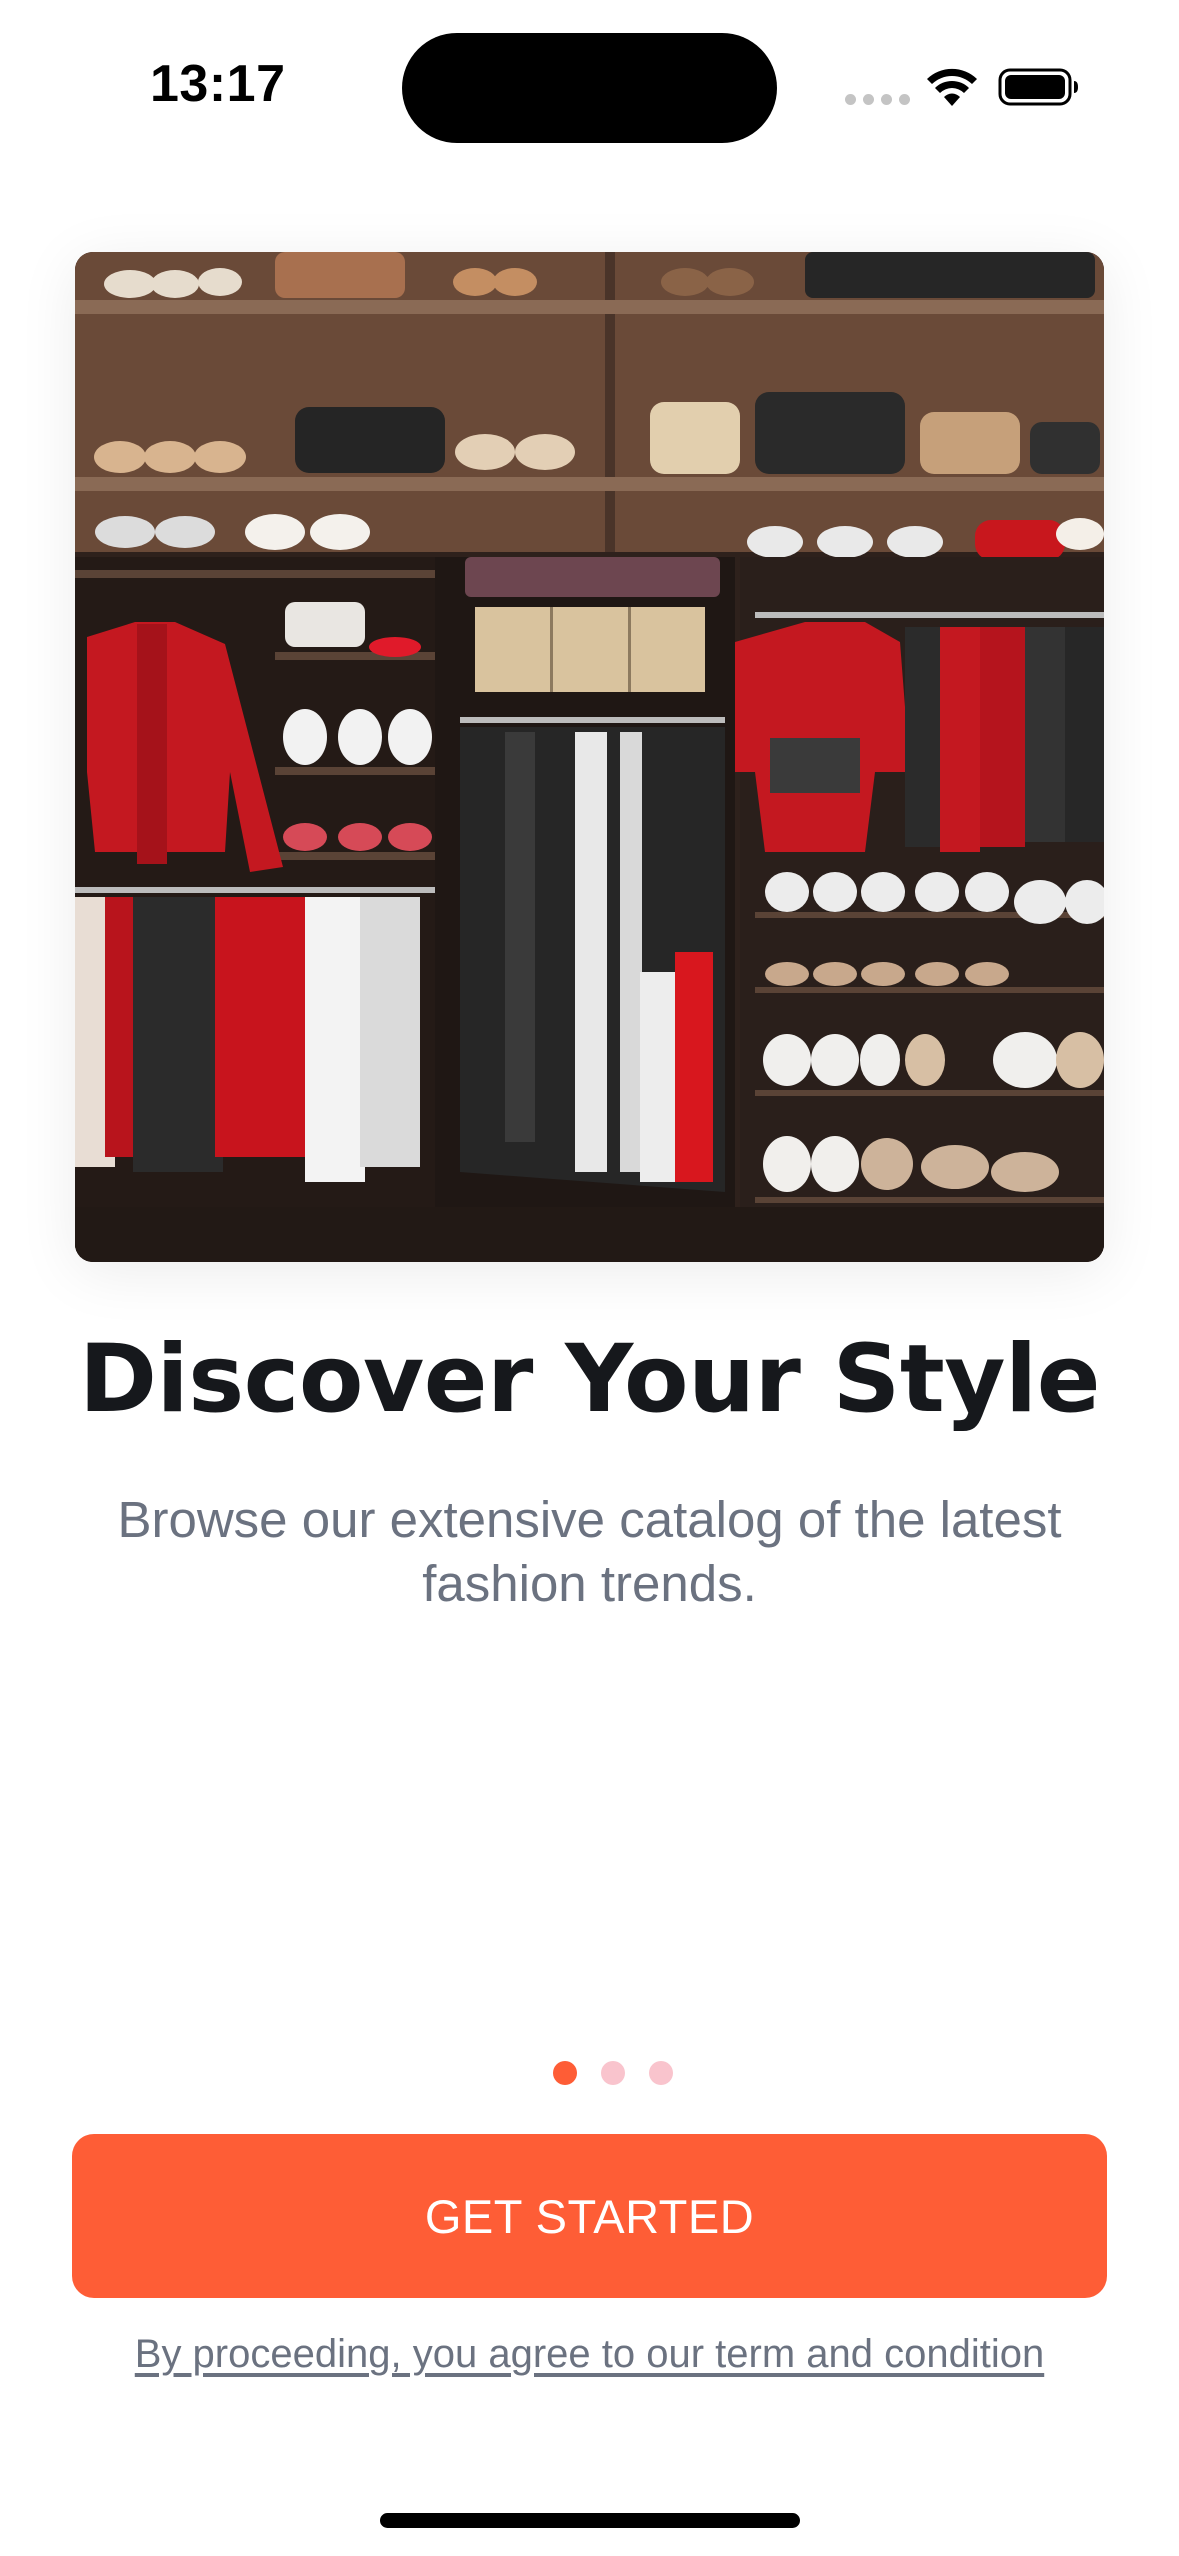  Describe the element at coordinates (877, 99) in the screenshot. I see `cellular-signal-icon` at that location.